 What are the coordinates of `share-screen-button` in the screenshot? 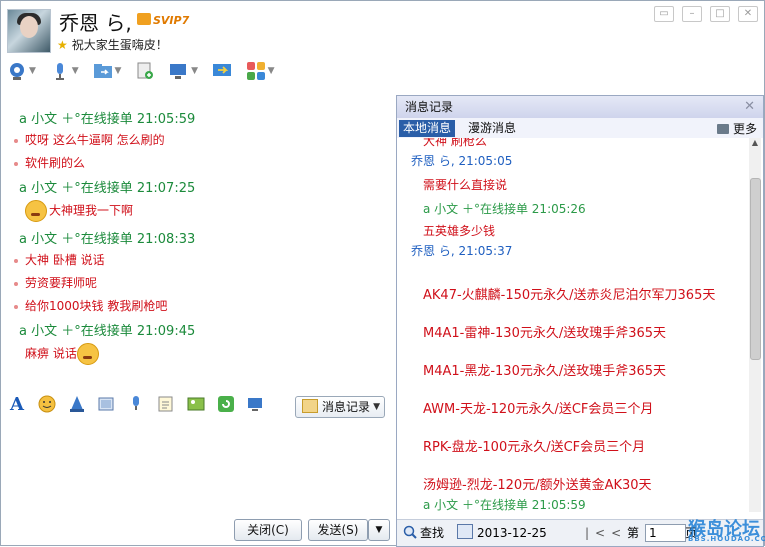 It's located at (222, 73).